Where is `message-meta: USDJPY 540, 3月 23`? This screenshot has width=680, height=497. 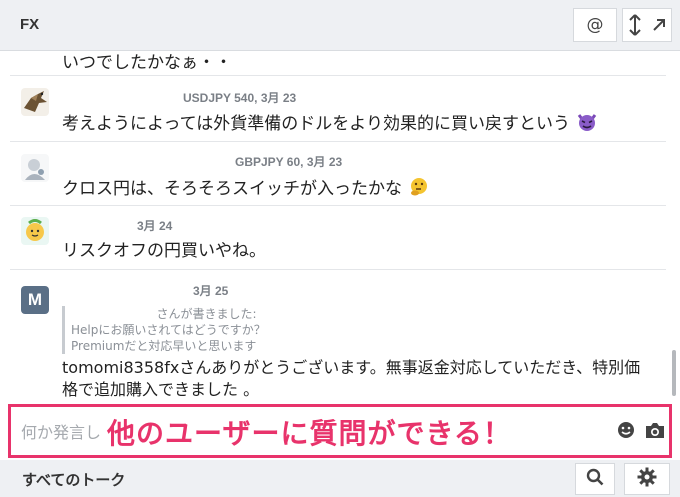
message-meta: USDJPY 540, 3月 23 is located at coordinates (240, 98).